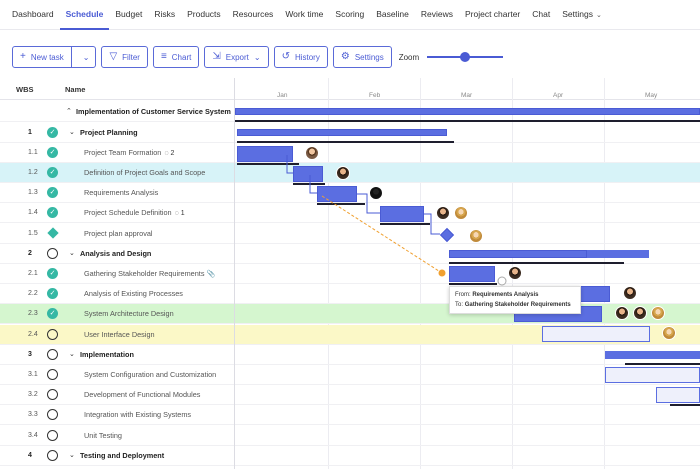 This screenshot has height=469, width=700. I want to click on task-row: 1.1 ✓ Project Team Formation ◌ 2, so click(350, 153).